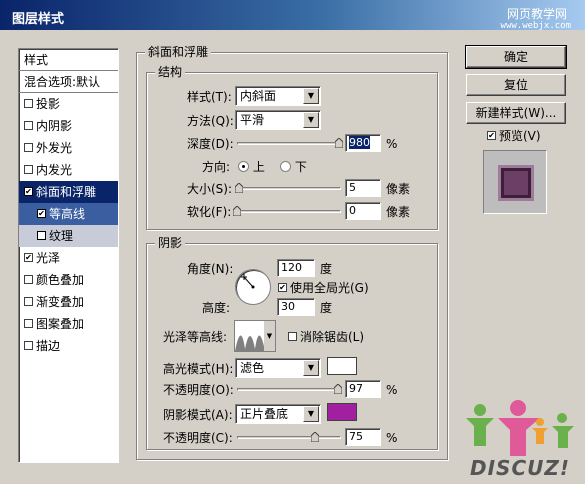  Describe the element at coordinates (282, 287) in the screenshot. I see `global-light-checkbox: ✔` at that location.